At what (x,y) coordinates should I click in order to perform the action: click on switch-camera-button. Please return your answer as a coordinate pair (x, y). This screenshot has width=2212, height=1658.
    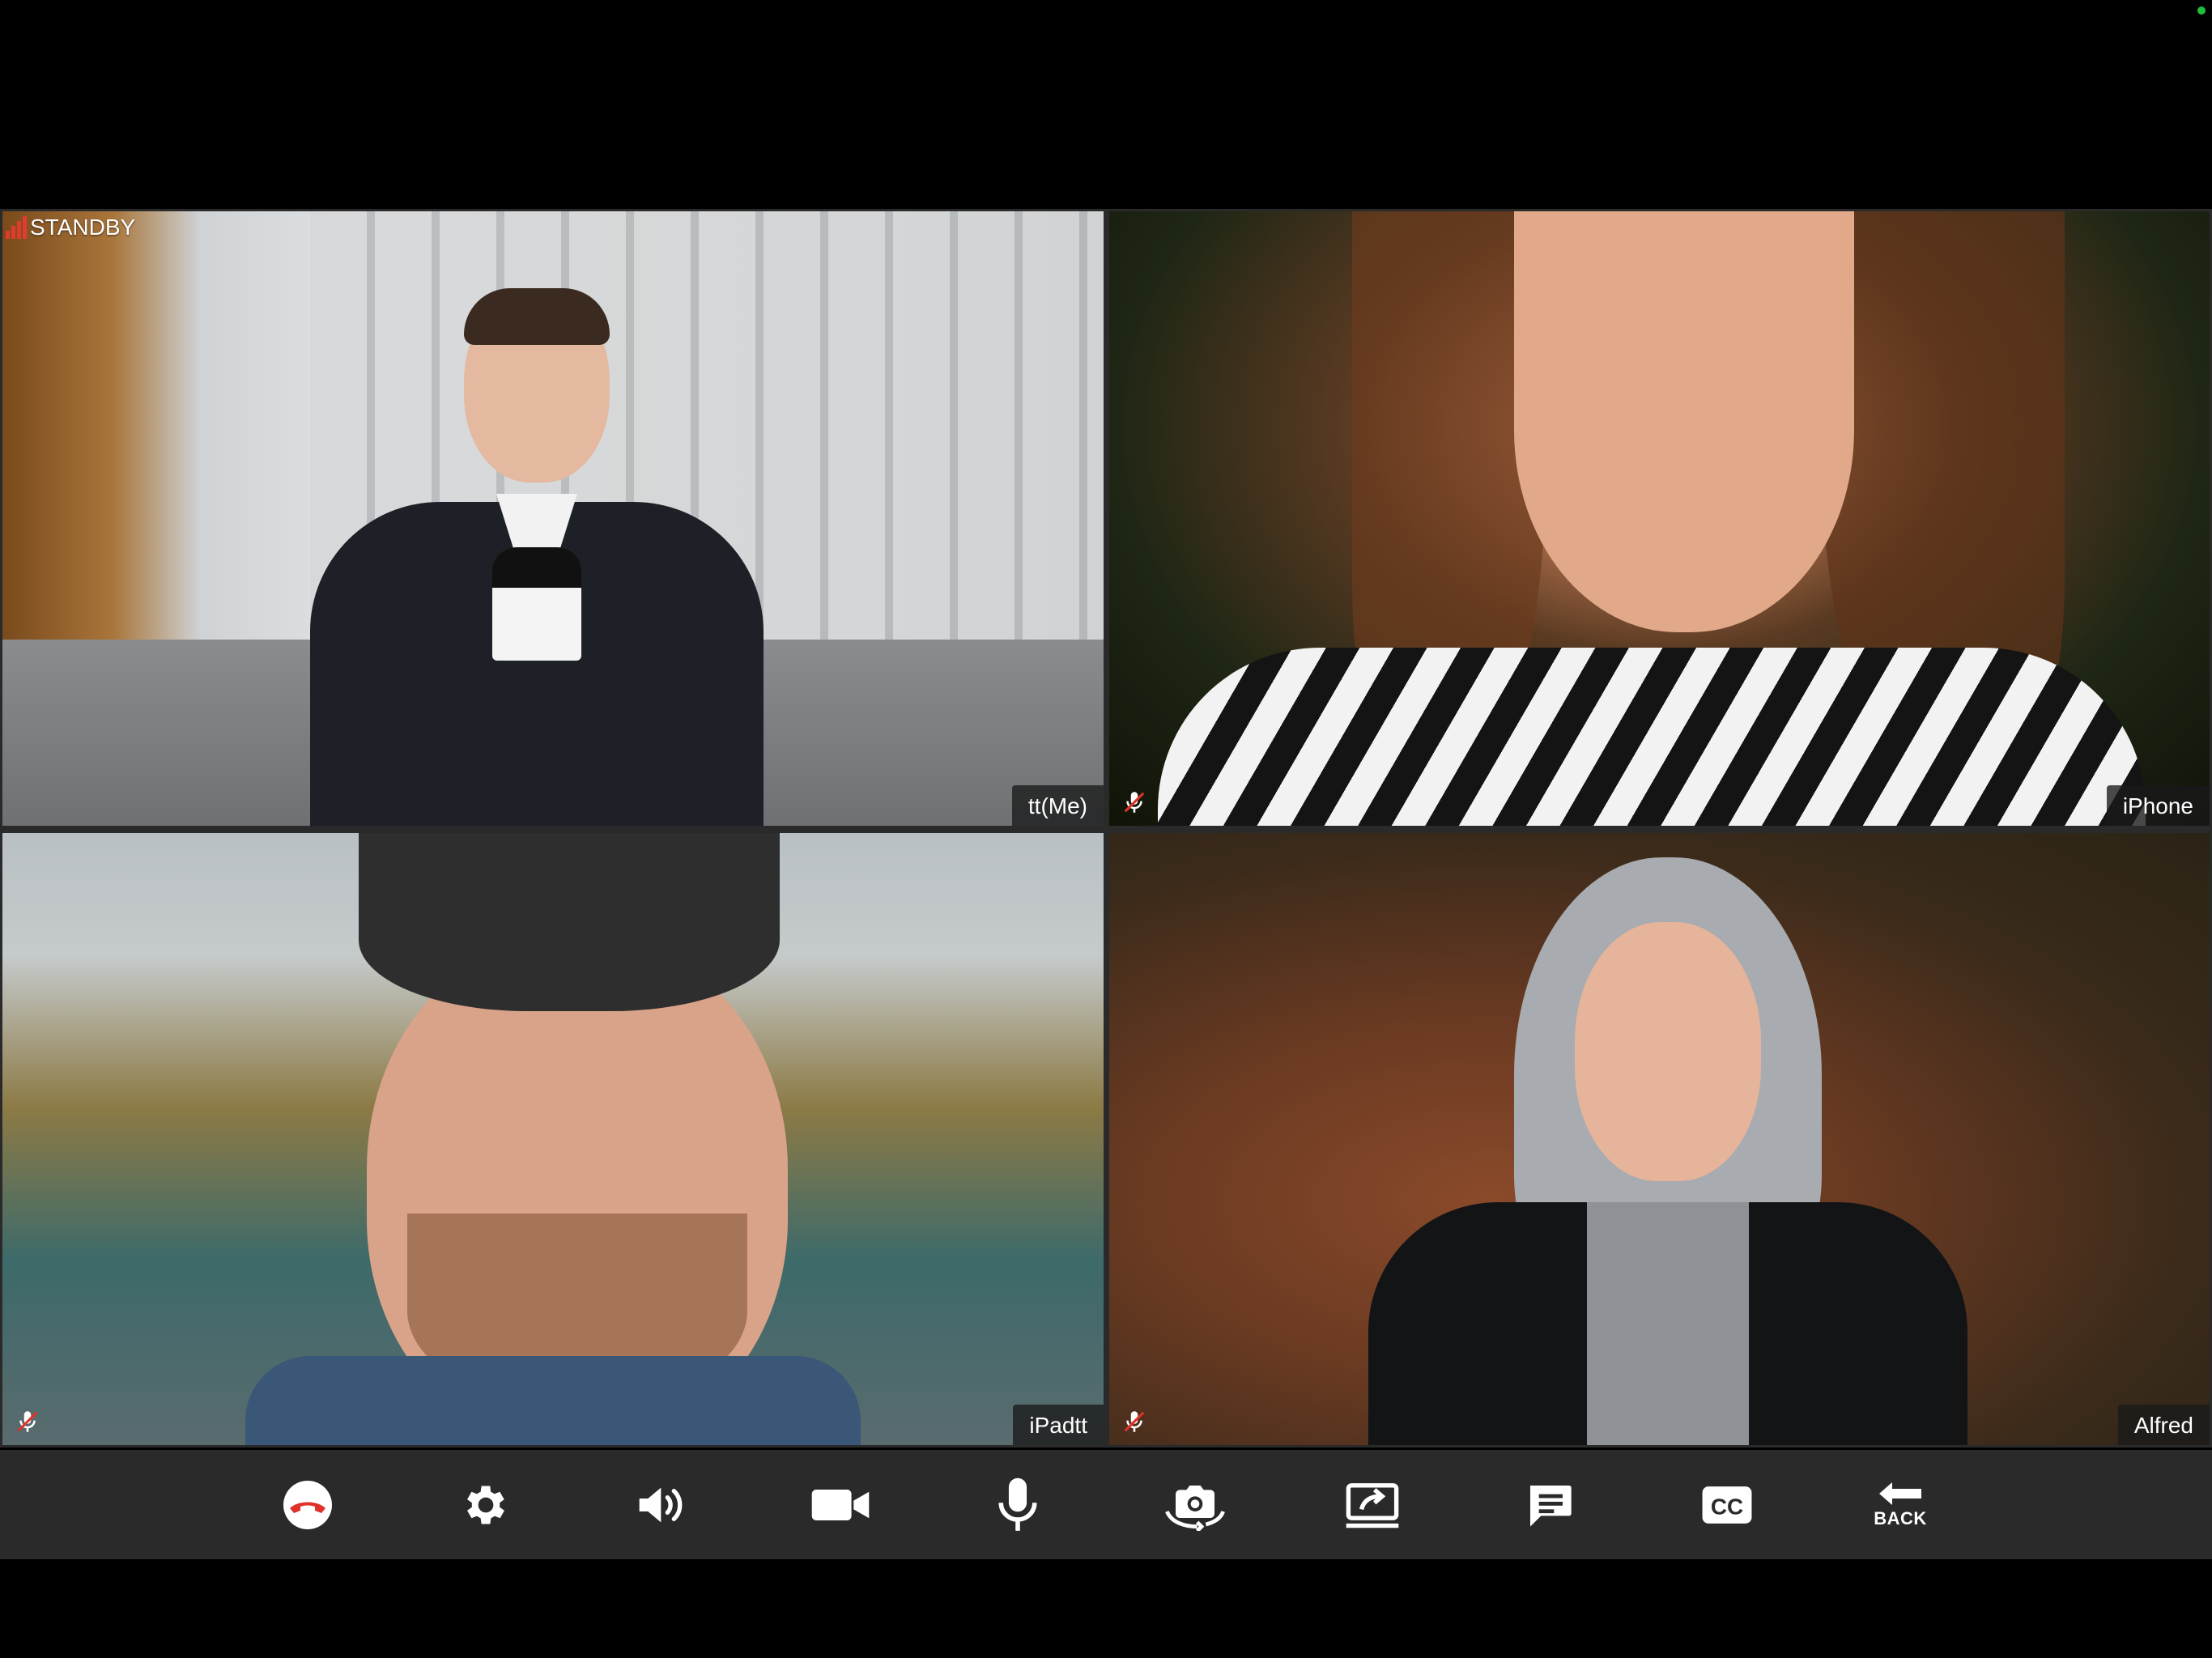
    Looking at the image, I should click on (1196, 1504).